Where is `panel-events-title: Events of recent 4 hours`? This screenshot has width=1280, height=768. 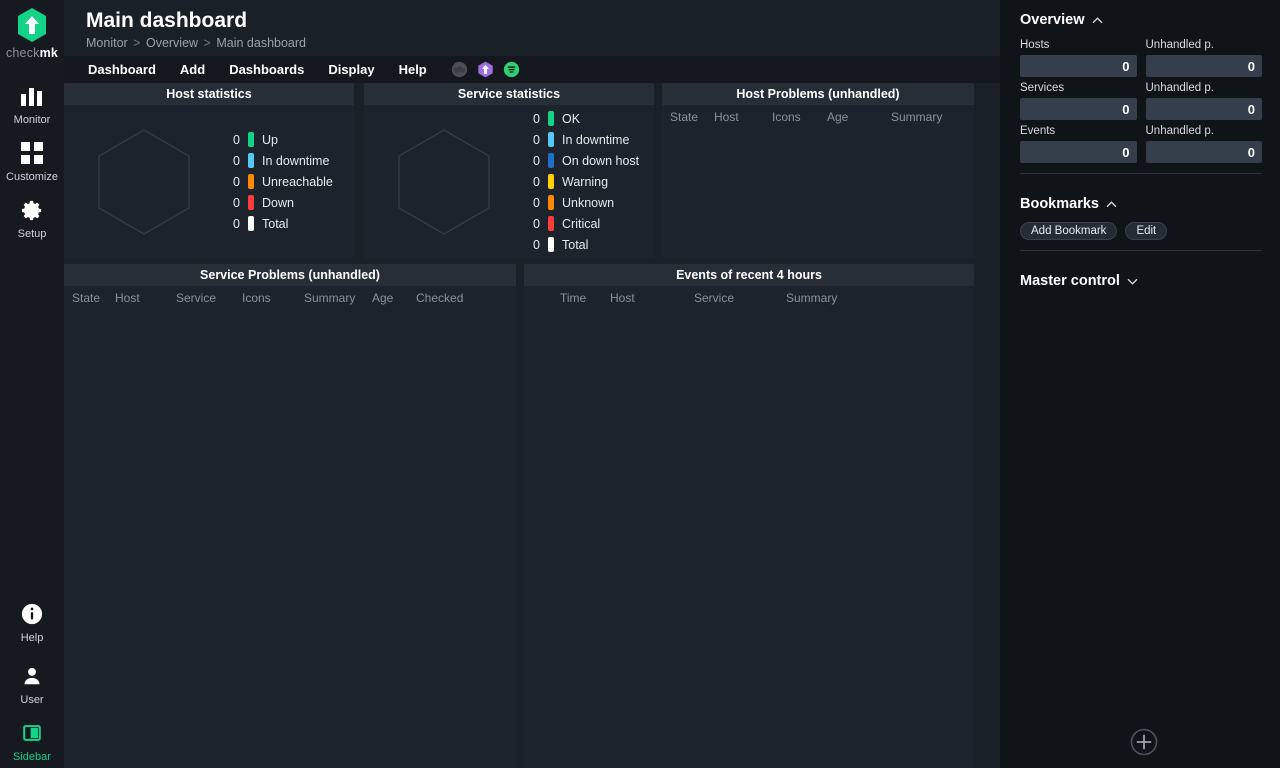 panel-events-title: Events of recent 4 hours is located at coordinates (749, 275).